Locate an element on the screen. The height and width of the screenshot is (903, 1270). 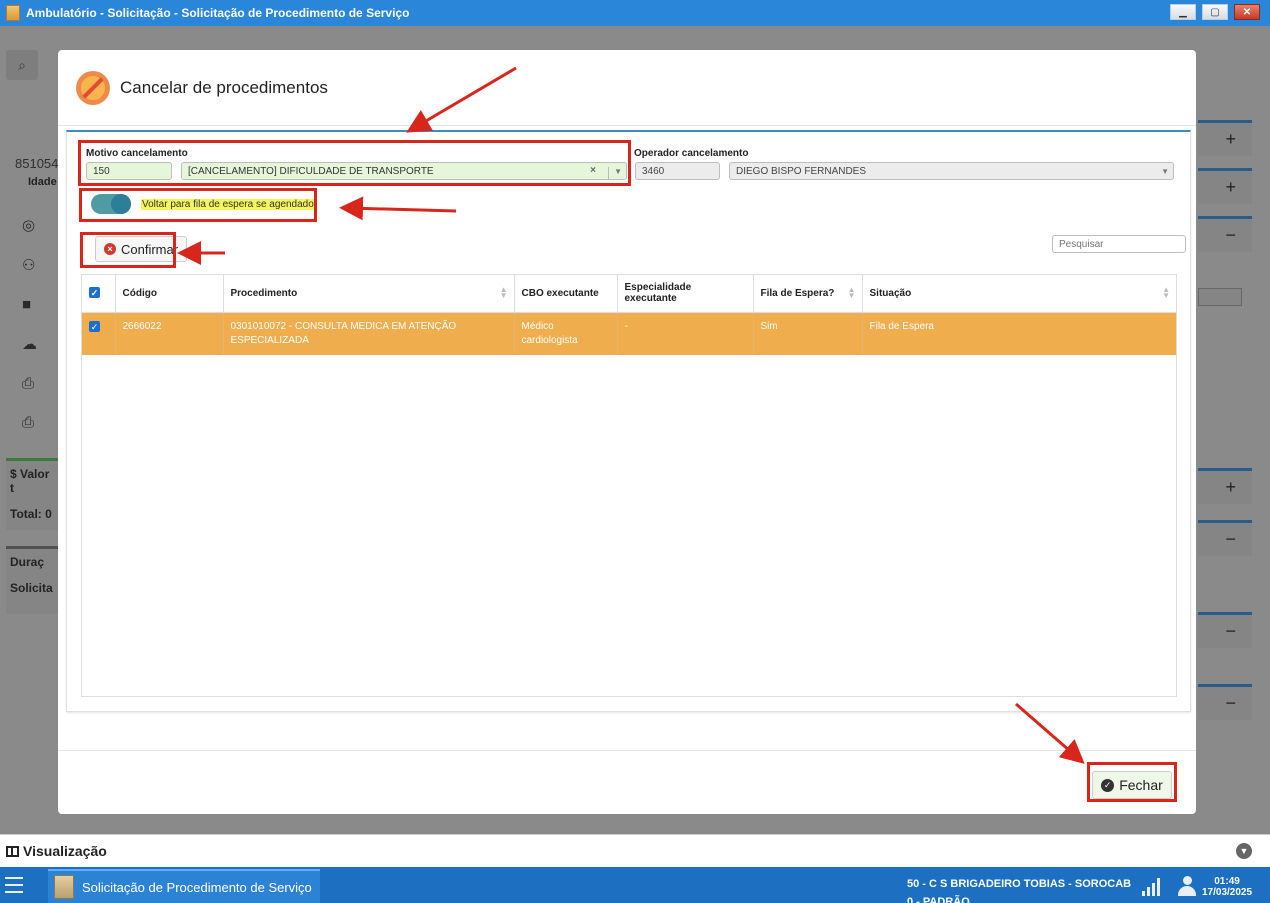
highlight-box-motivo is located at coordinates (354, 163).